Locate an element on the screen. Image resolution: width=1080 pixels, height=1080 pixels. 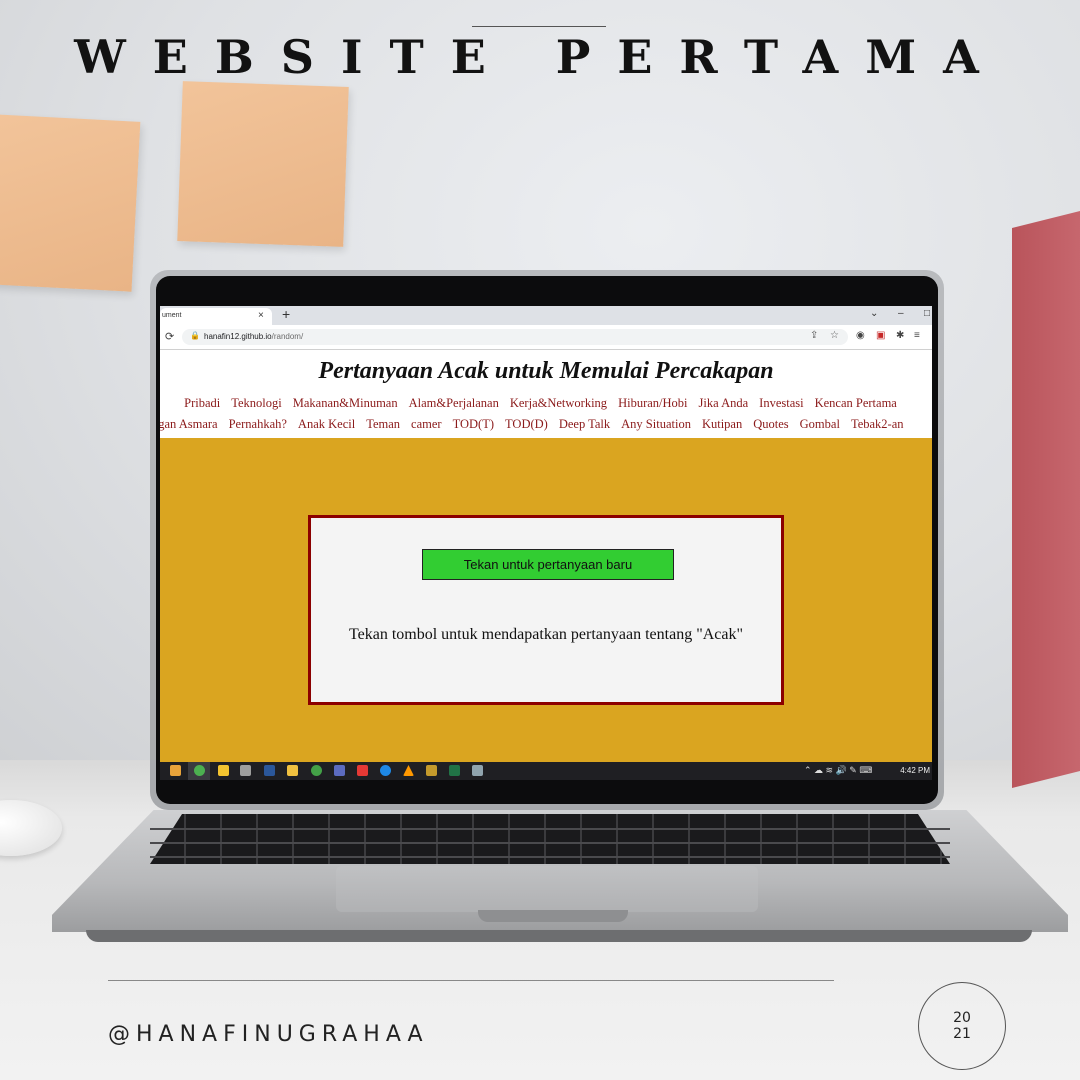
nav-link-camer: camer is located at coordinates (426, 424).